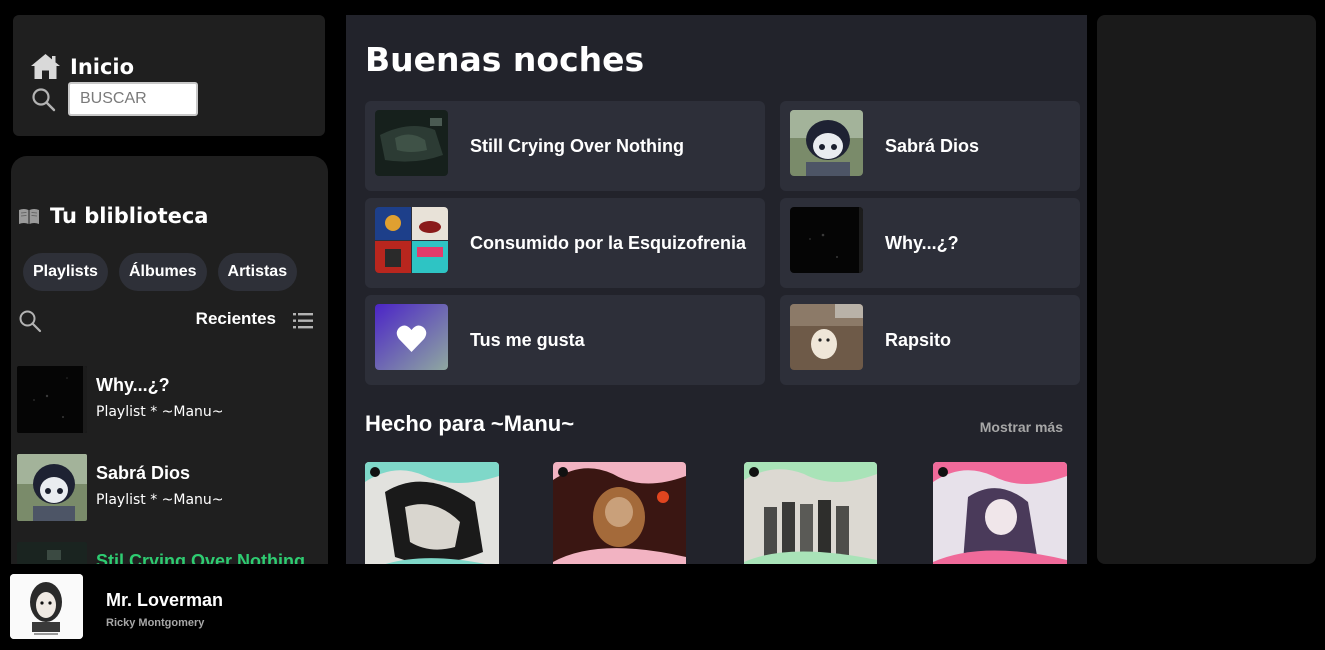 This screenshot has height=650, width=1325. I want to click on home-label: Inicio, so click(102, 66).